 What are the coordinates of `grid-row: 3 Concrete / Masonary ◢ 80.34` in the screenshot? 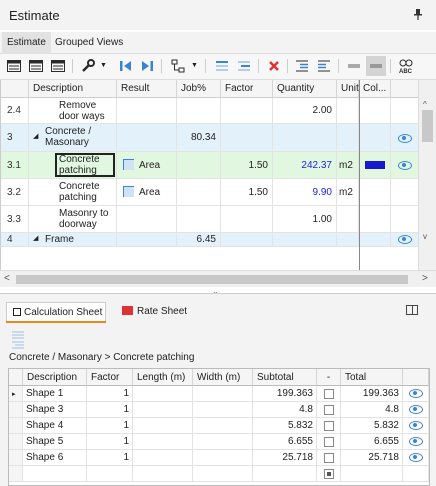 It's located at (210, 138).